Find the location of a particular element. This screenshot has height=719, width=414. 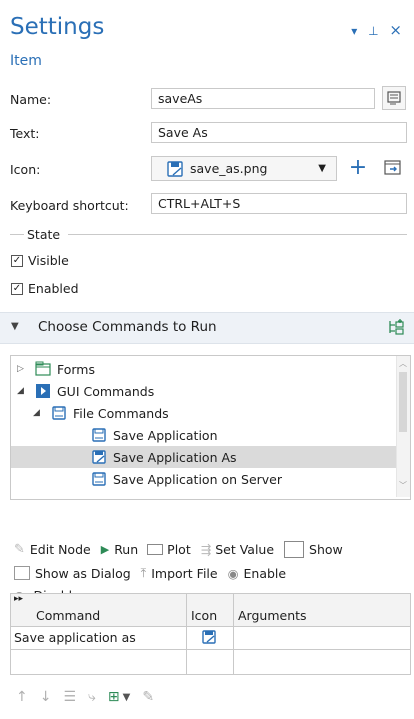

panel-title: Settings is located at coordinates (57, 27).